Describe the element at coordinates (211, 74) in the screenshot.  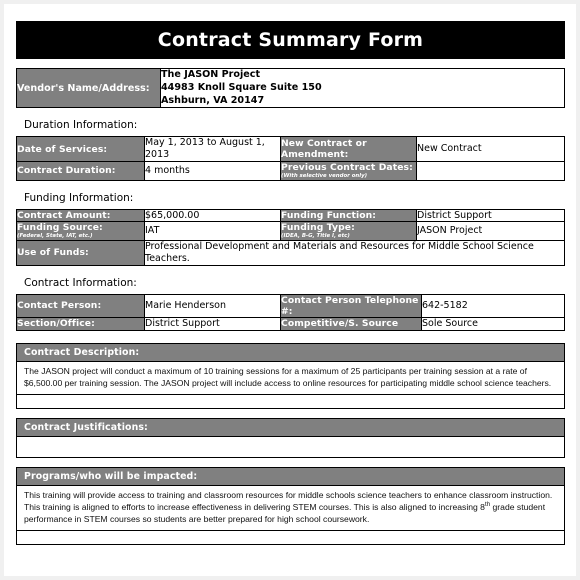
I see `vendor-line-1: The JASON Project` at that location.